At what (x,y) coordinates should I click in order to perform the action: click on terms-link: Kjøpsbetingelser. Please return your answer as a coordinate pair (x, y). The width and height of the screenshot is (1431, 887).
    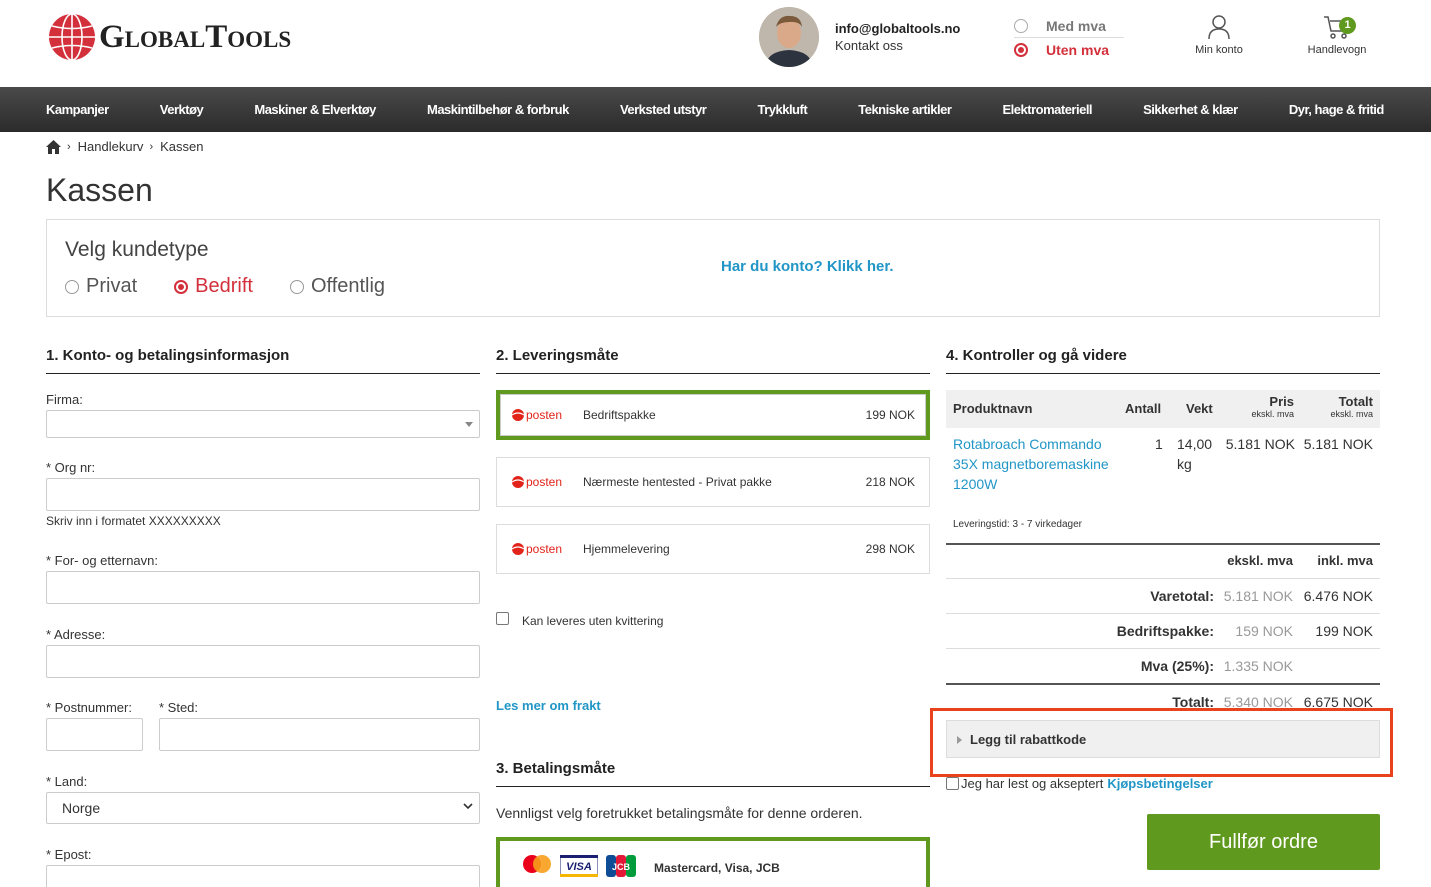
    Looking at the image, I should click on (1159, 783).